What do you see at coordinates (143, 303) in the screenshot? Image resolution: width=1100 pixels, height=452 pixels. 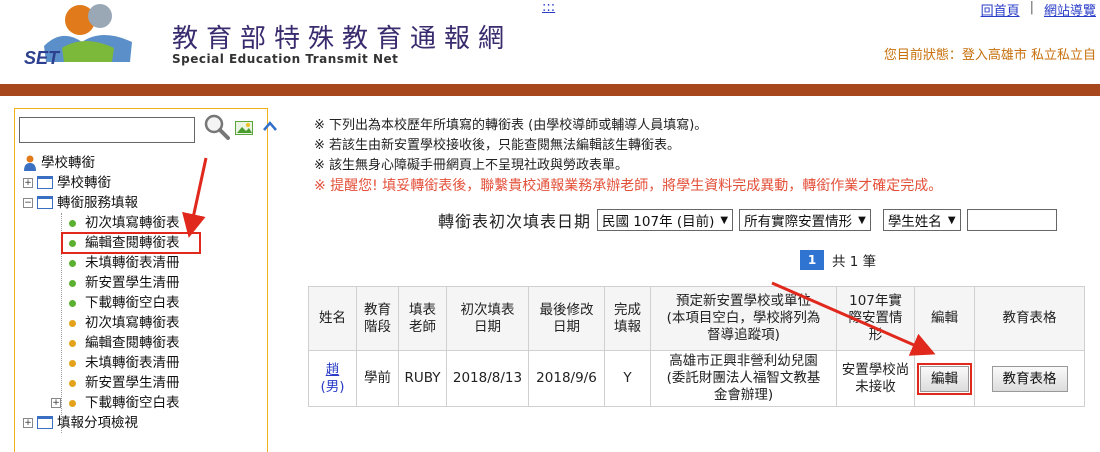 I see `tree-item-download-blank-green: 下載轉銜空白表` at bounding box center [143, 303].